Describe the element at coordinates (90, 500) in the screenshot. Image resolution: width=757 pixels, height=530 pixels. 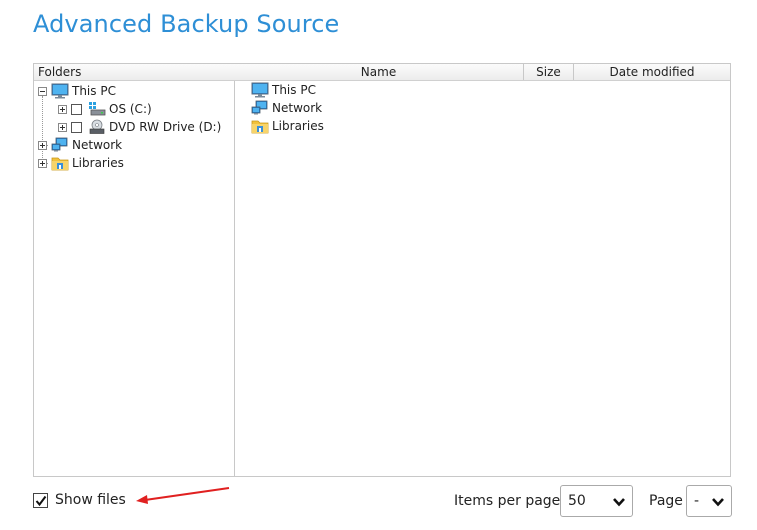
I see `show-files-label: Show files` at that location.